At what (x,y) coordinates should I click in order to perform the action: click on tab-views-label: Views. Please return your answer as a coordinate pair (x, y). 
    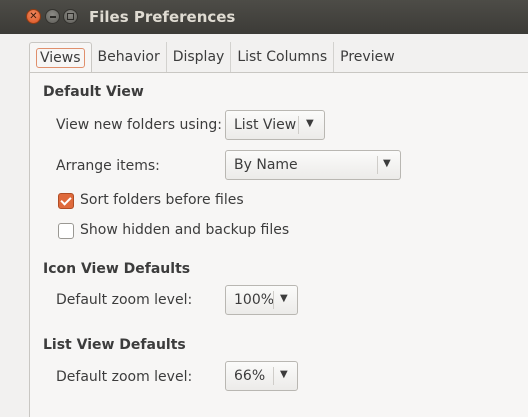
    Looking at the image, I should click on (60, 58).